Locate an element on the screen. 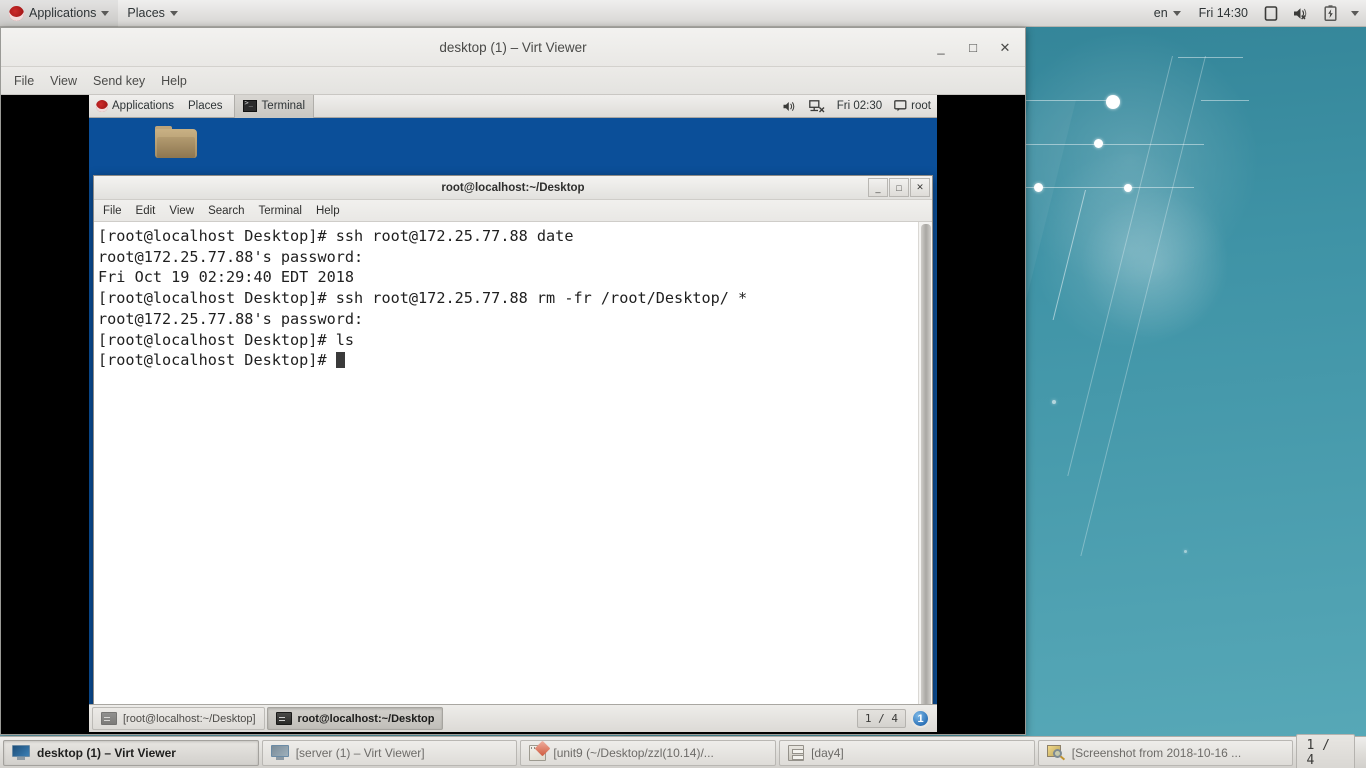 The width and height of the screenshot is (1366, 768). terminal-minimize-button: _ is located at coordinates (878, 187).